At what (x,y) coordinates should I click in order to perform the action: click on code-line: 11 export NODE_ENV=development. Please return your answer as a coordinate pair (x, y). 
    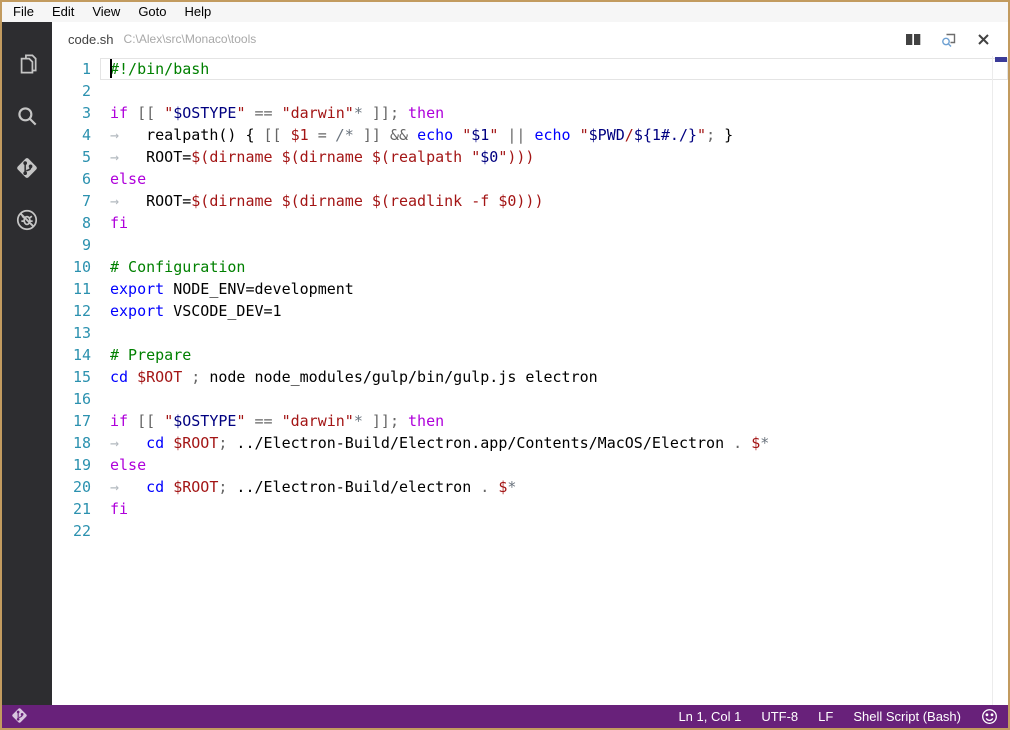
    Looking at the image, I should click on (530, 289).